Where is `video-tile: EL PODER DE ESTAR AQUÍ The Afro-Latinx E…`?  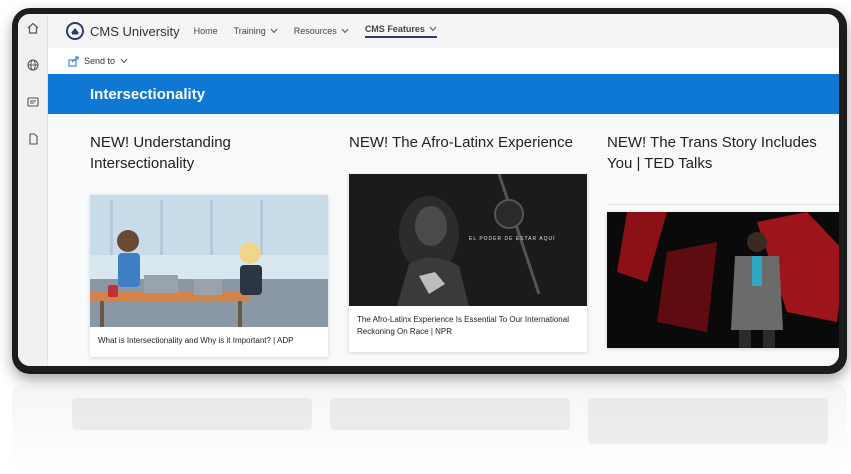
video-tile: EL PODER DE ESTAR AQUÍ The Afro-Latinx E… is located at coordinates (468, 263).